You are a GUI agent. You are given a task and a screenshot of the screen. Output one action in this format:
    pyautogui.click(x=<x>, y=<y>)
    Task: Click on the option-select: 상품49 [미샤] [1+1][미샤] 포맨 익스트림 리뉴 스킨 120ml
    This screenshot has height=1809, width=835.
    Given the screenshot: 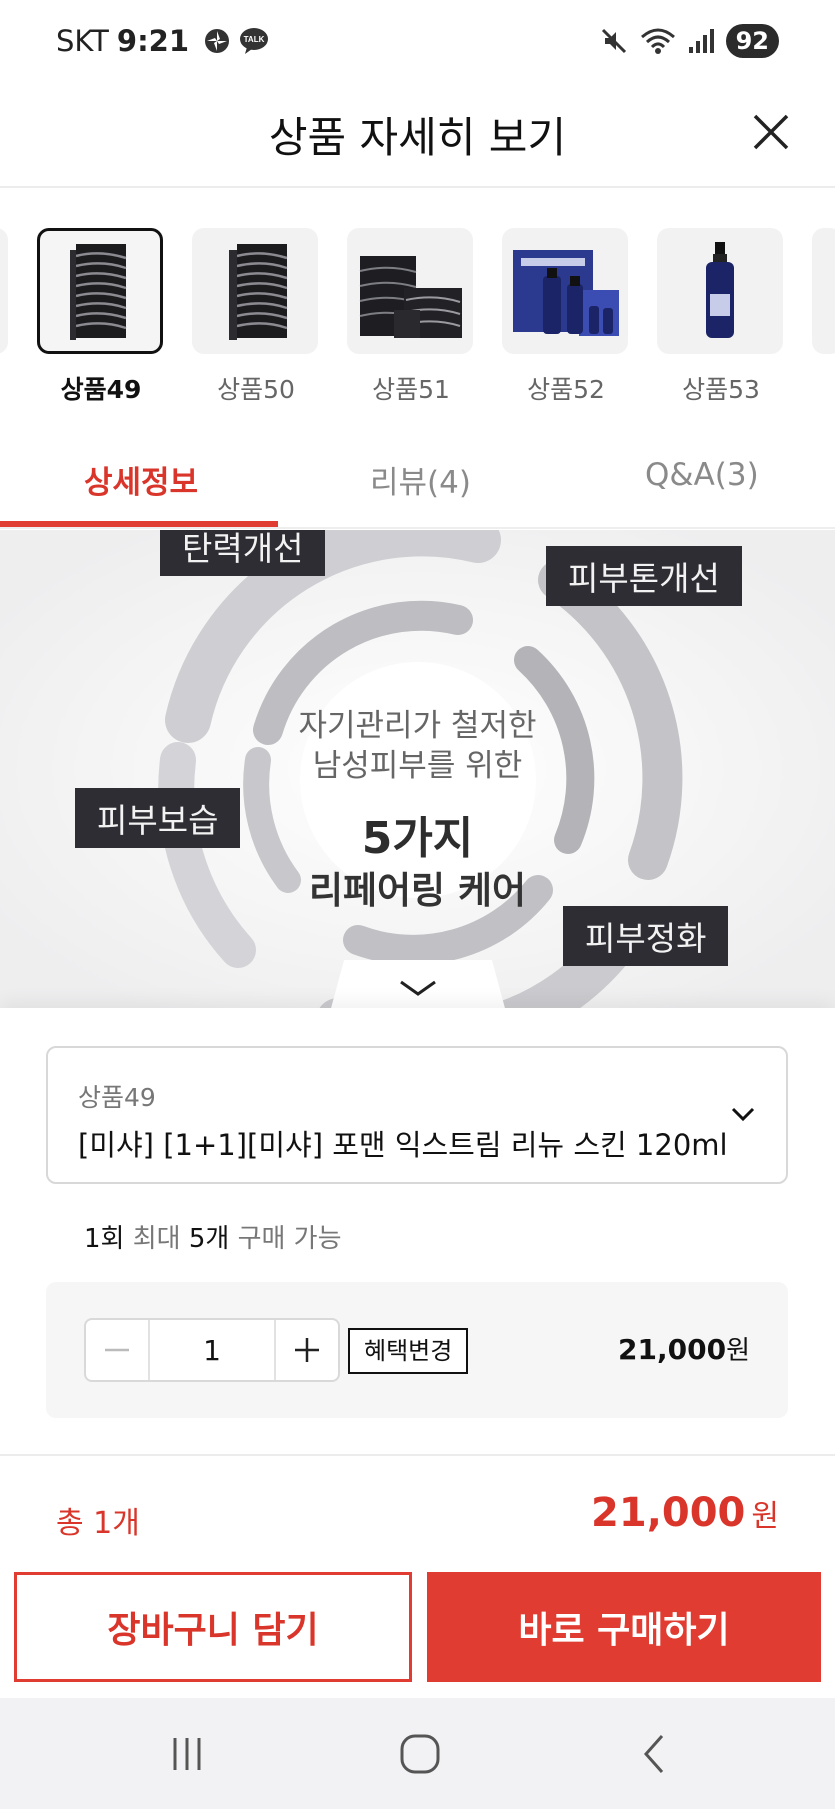 What is the action you would take?
    pyautogui.click(x=417, y=1115)
    